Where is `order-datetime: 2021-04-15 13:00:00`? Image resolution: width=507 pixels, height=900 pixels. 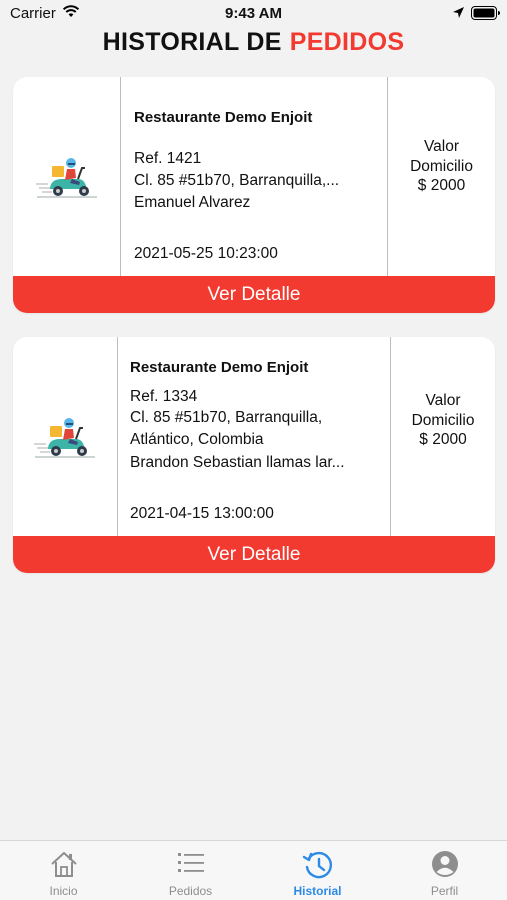 order-datetime: 2021-04-15 13:00:00 is located at coordinates (202, 513).